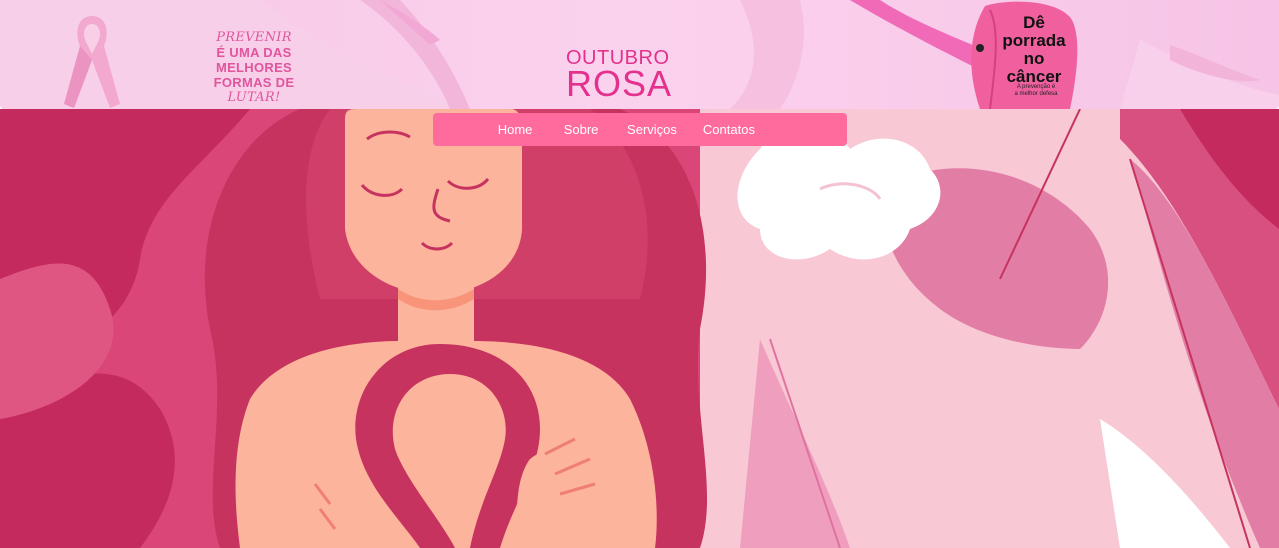 The height and width of the screenshot is (548, 1279). What do you see at coordinates (254, 52) in the screenshot?
I see `slogan-line-2: É UMA DAS` at bounding box center [254, 52].